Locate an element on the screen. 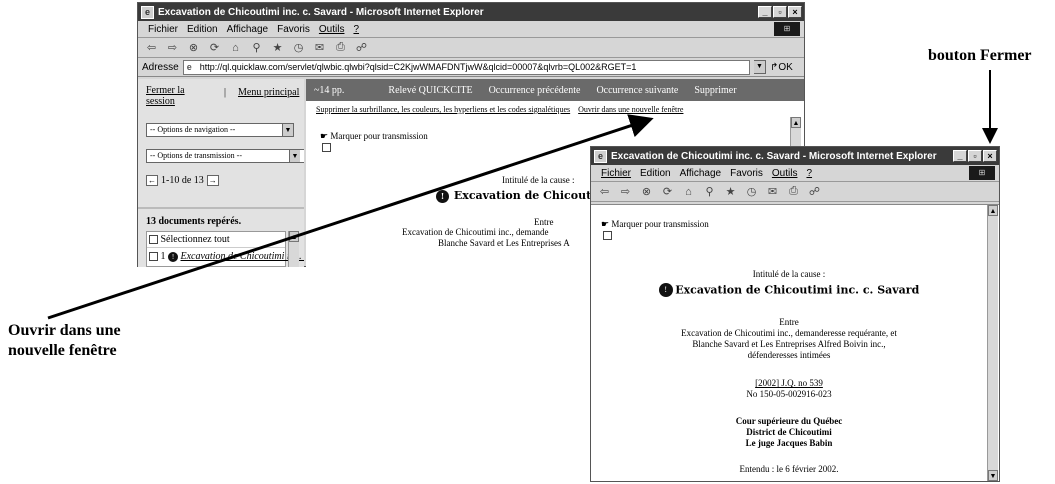 The width and height of the screenshot is (1055, 484). case-title: Excavation de Chicoutimi inc. c. Savard is located at coordinates (797, 290).